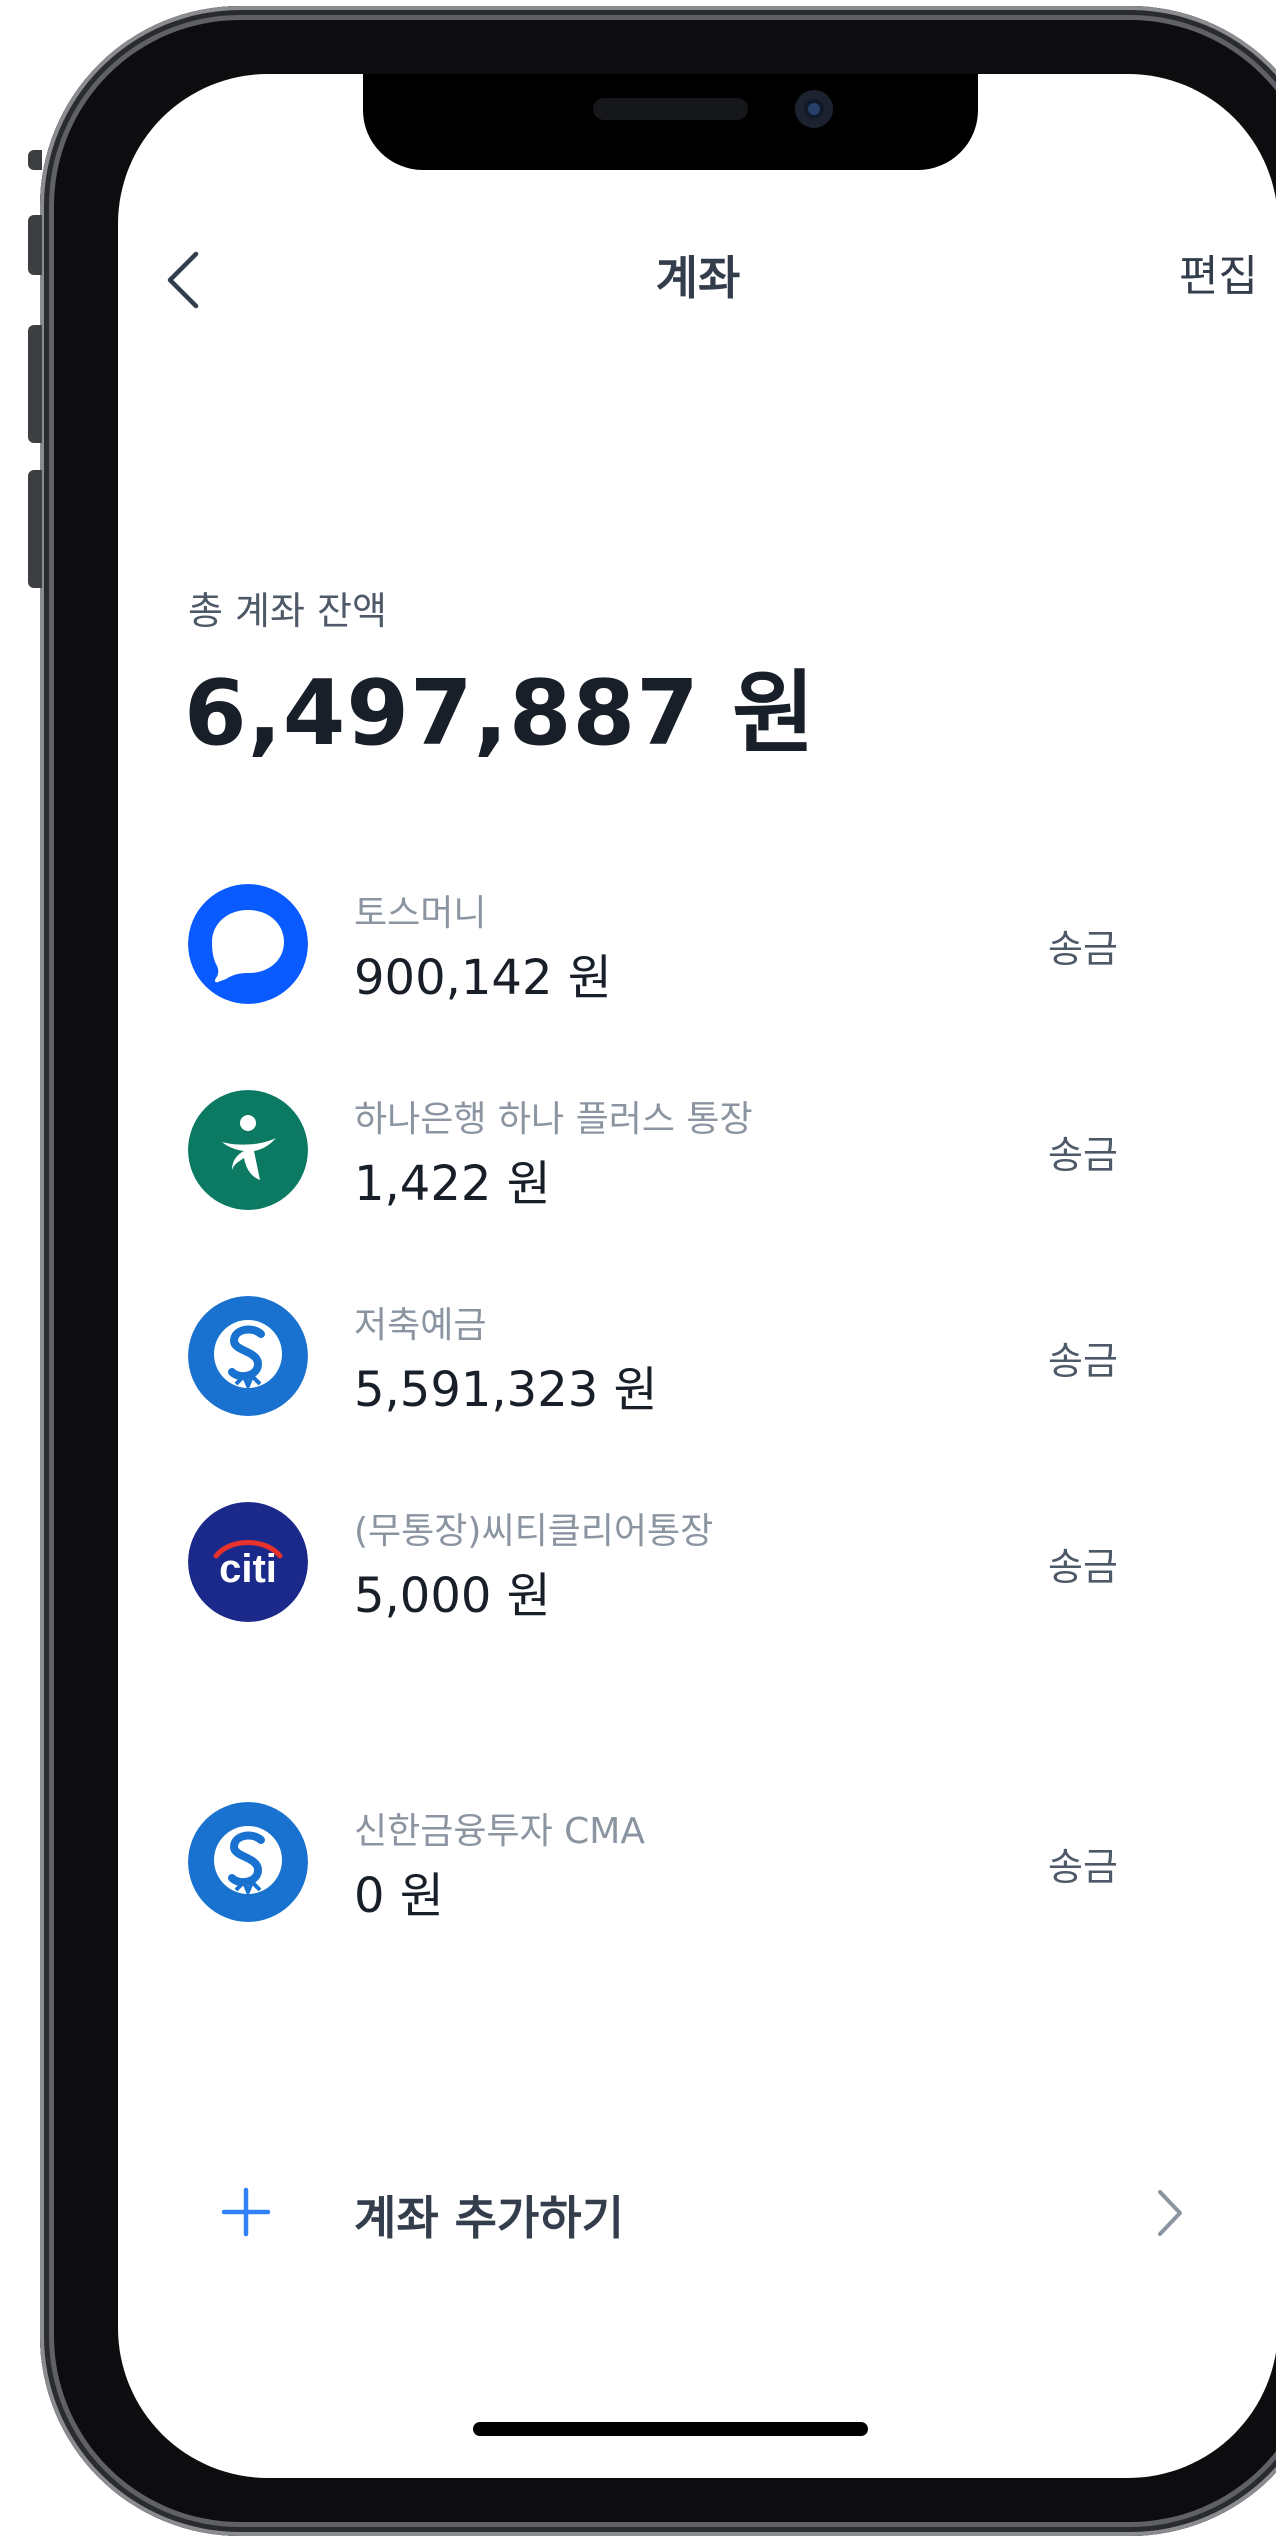 This screenshot has height=2540, width=1276. Describe the element at coordinates (500, 713) in the screenshot. I see `total-balance-amount: 6,497,887 원` at that location.